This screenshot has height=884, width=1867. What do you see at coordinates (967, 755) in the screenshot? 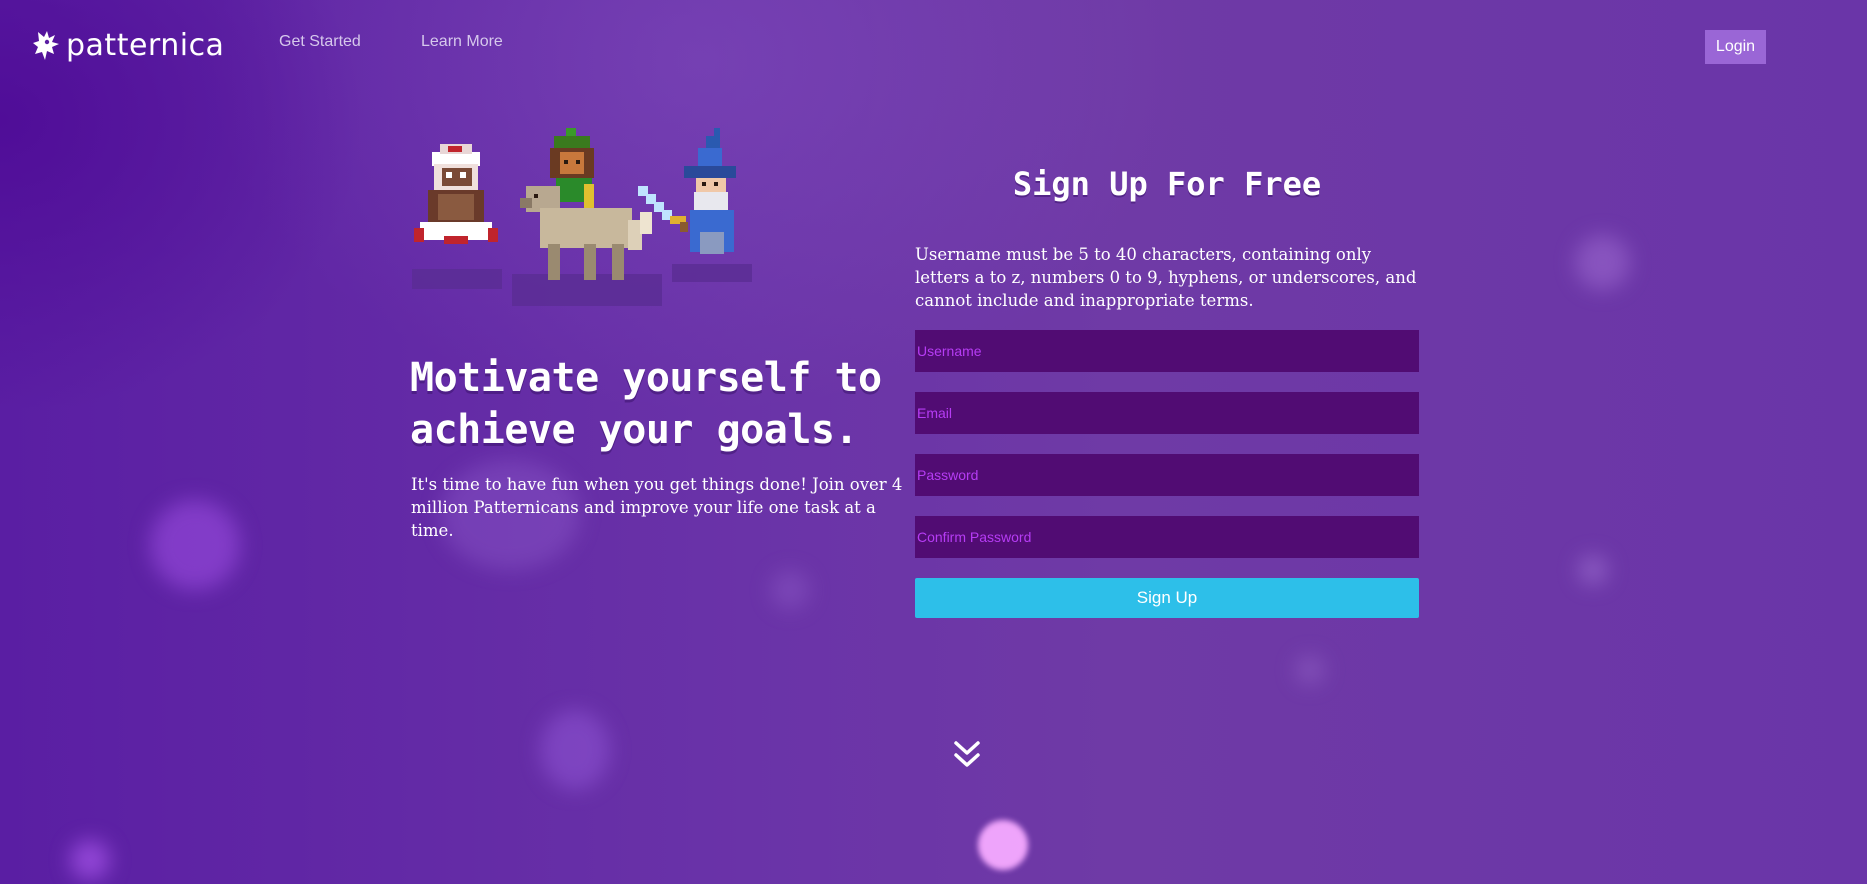
I see `double-chevron-down-icon` at bounding box center [967, 755].